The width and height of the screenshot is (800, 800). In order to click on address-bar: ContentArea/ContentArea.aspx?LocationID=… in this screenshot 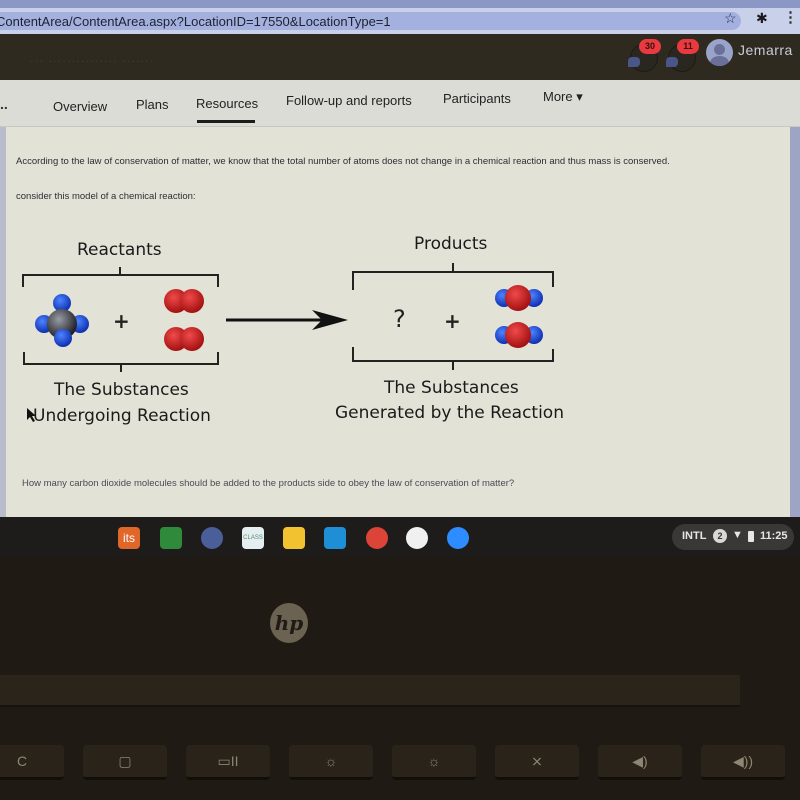, I will do `click(370, 21)`.